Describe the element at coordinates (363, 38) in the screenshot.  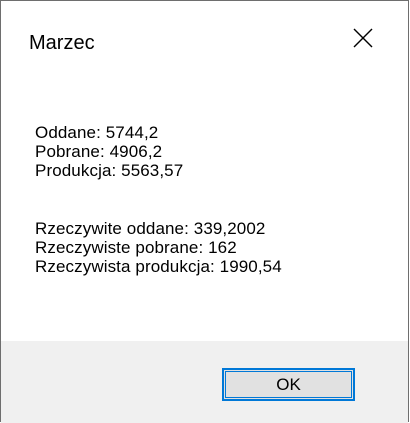
I see `close-icon` at that location.